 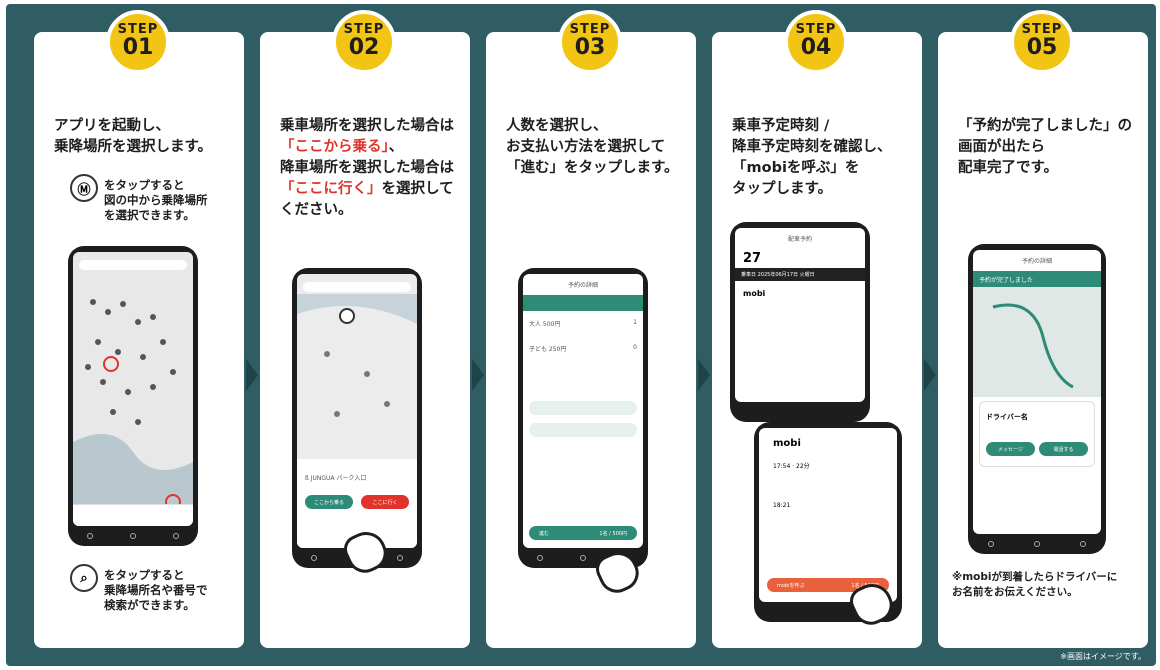 I want to click on phone-mockup: ß JUNGUA パーク入口 ここから乗る ここに行く, so click(x=357, y=418).